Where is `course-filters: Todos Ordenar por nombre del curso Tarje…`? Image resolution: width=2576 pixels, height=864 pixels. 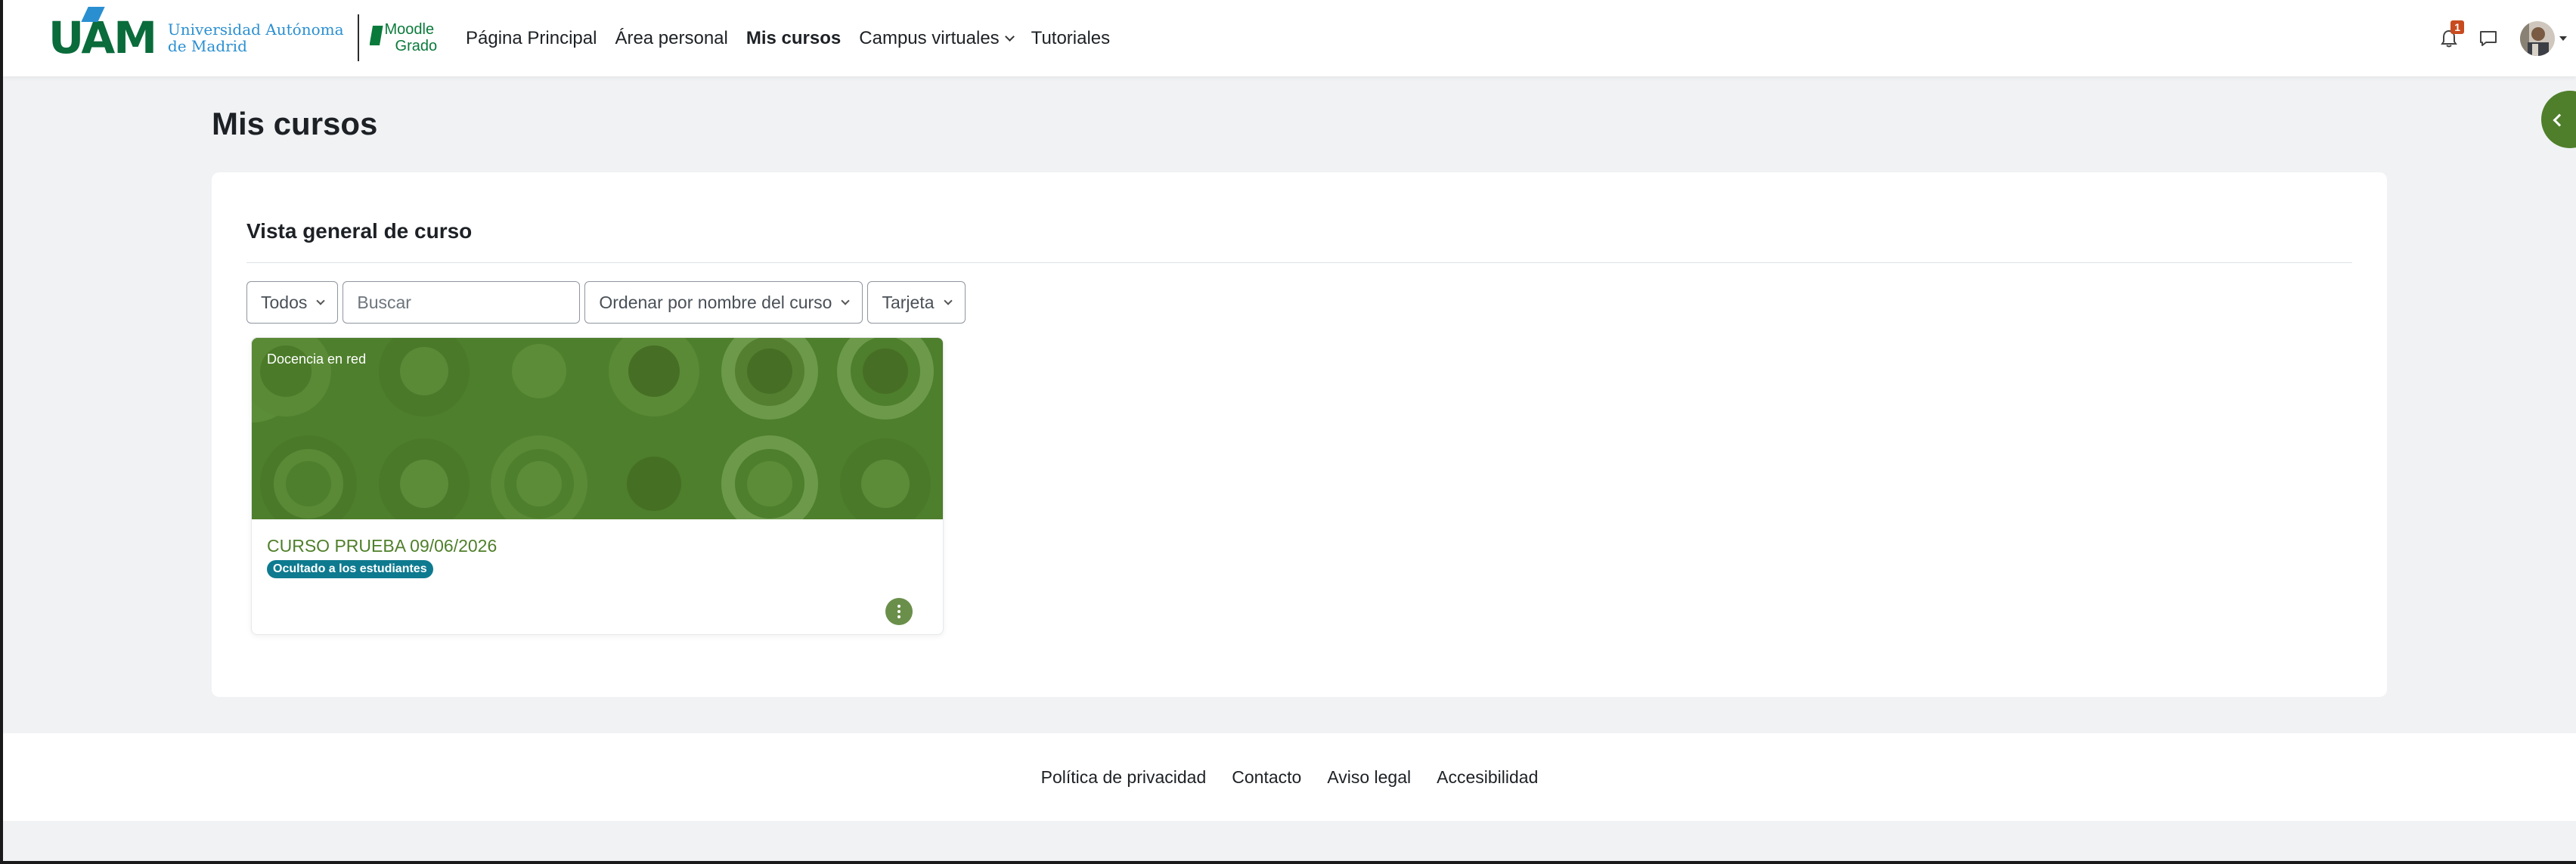 course-filters: Todos Ordenar por nombre del curso Tarje… is located at coordinates (608, 302).